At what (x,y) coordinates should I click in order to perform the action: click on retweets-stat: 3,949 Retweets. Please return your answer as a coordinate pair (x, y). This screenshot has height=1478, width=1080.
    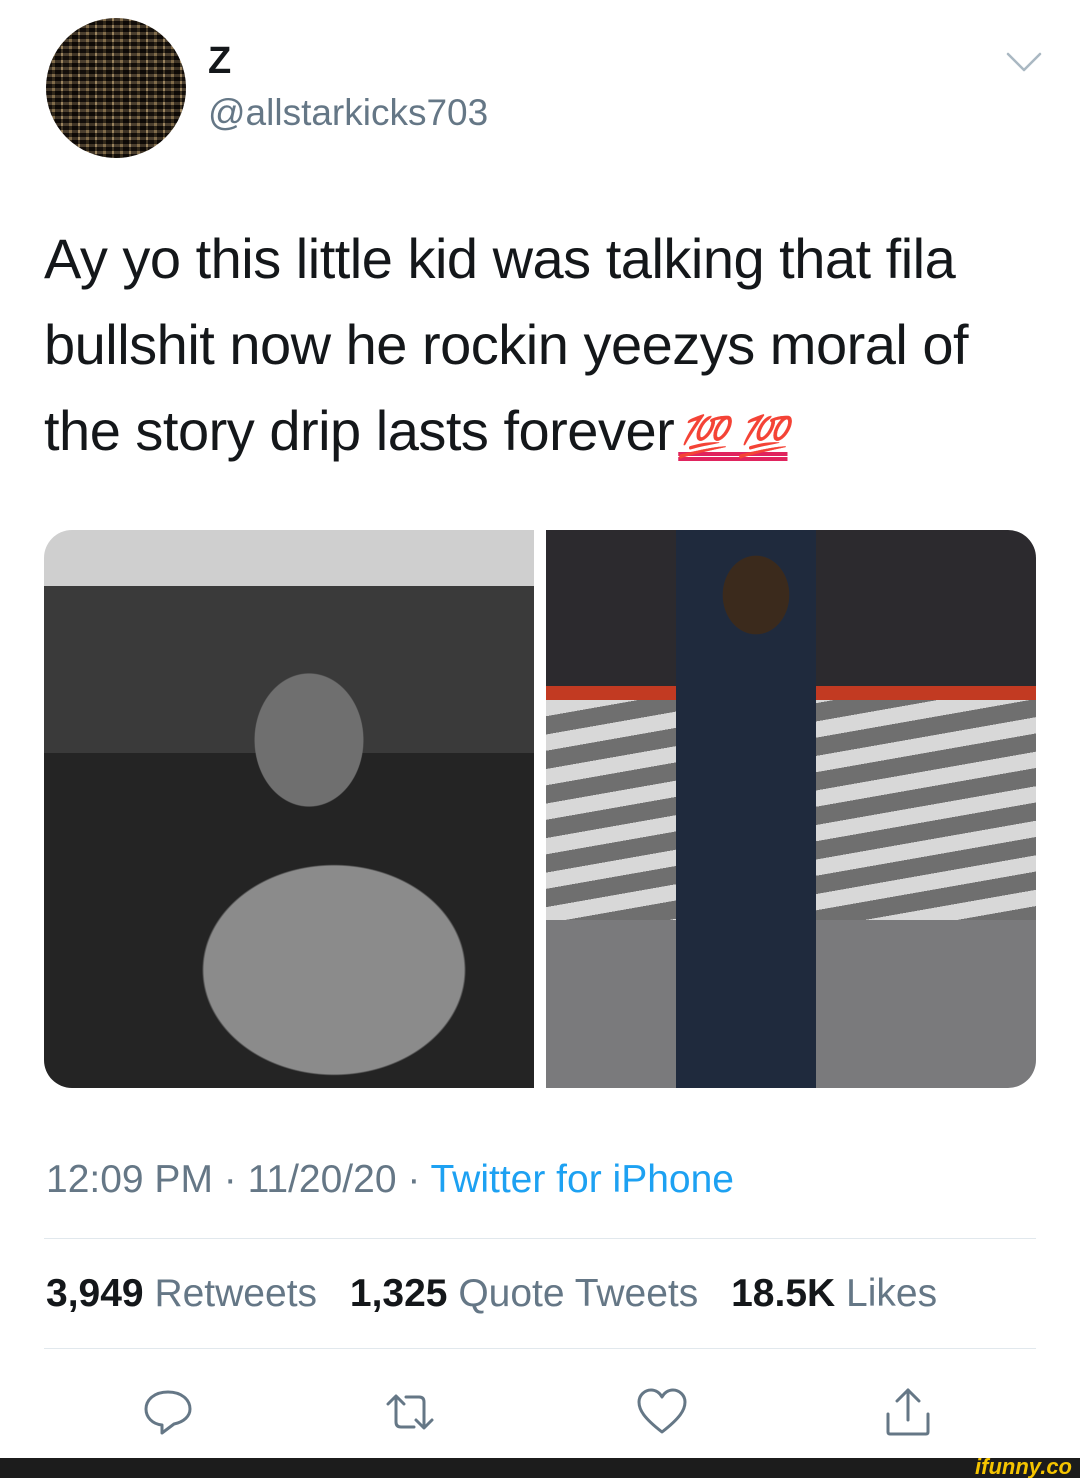
    Looking at the image, I should click on (181, 1293).